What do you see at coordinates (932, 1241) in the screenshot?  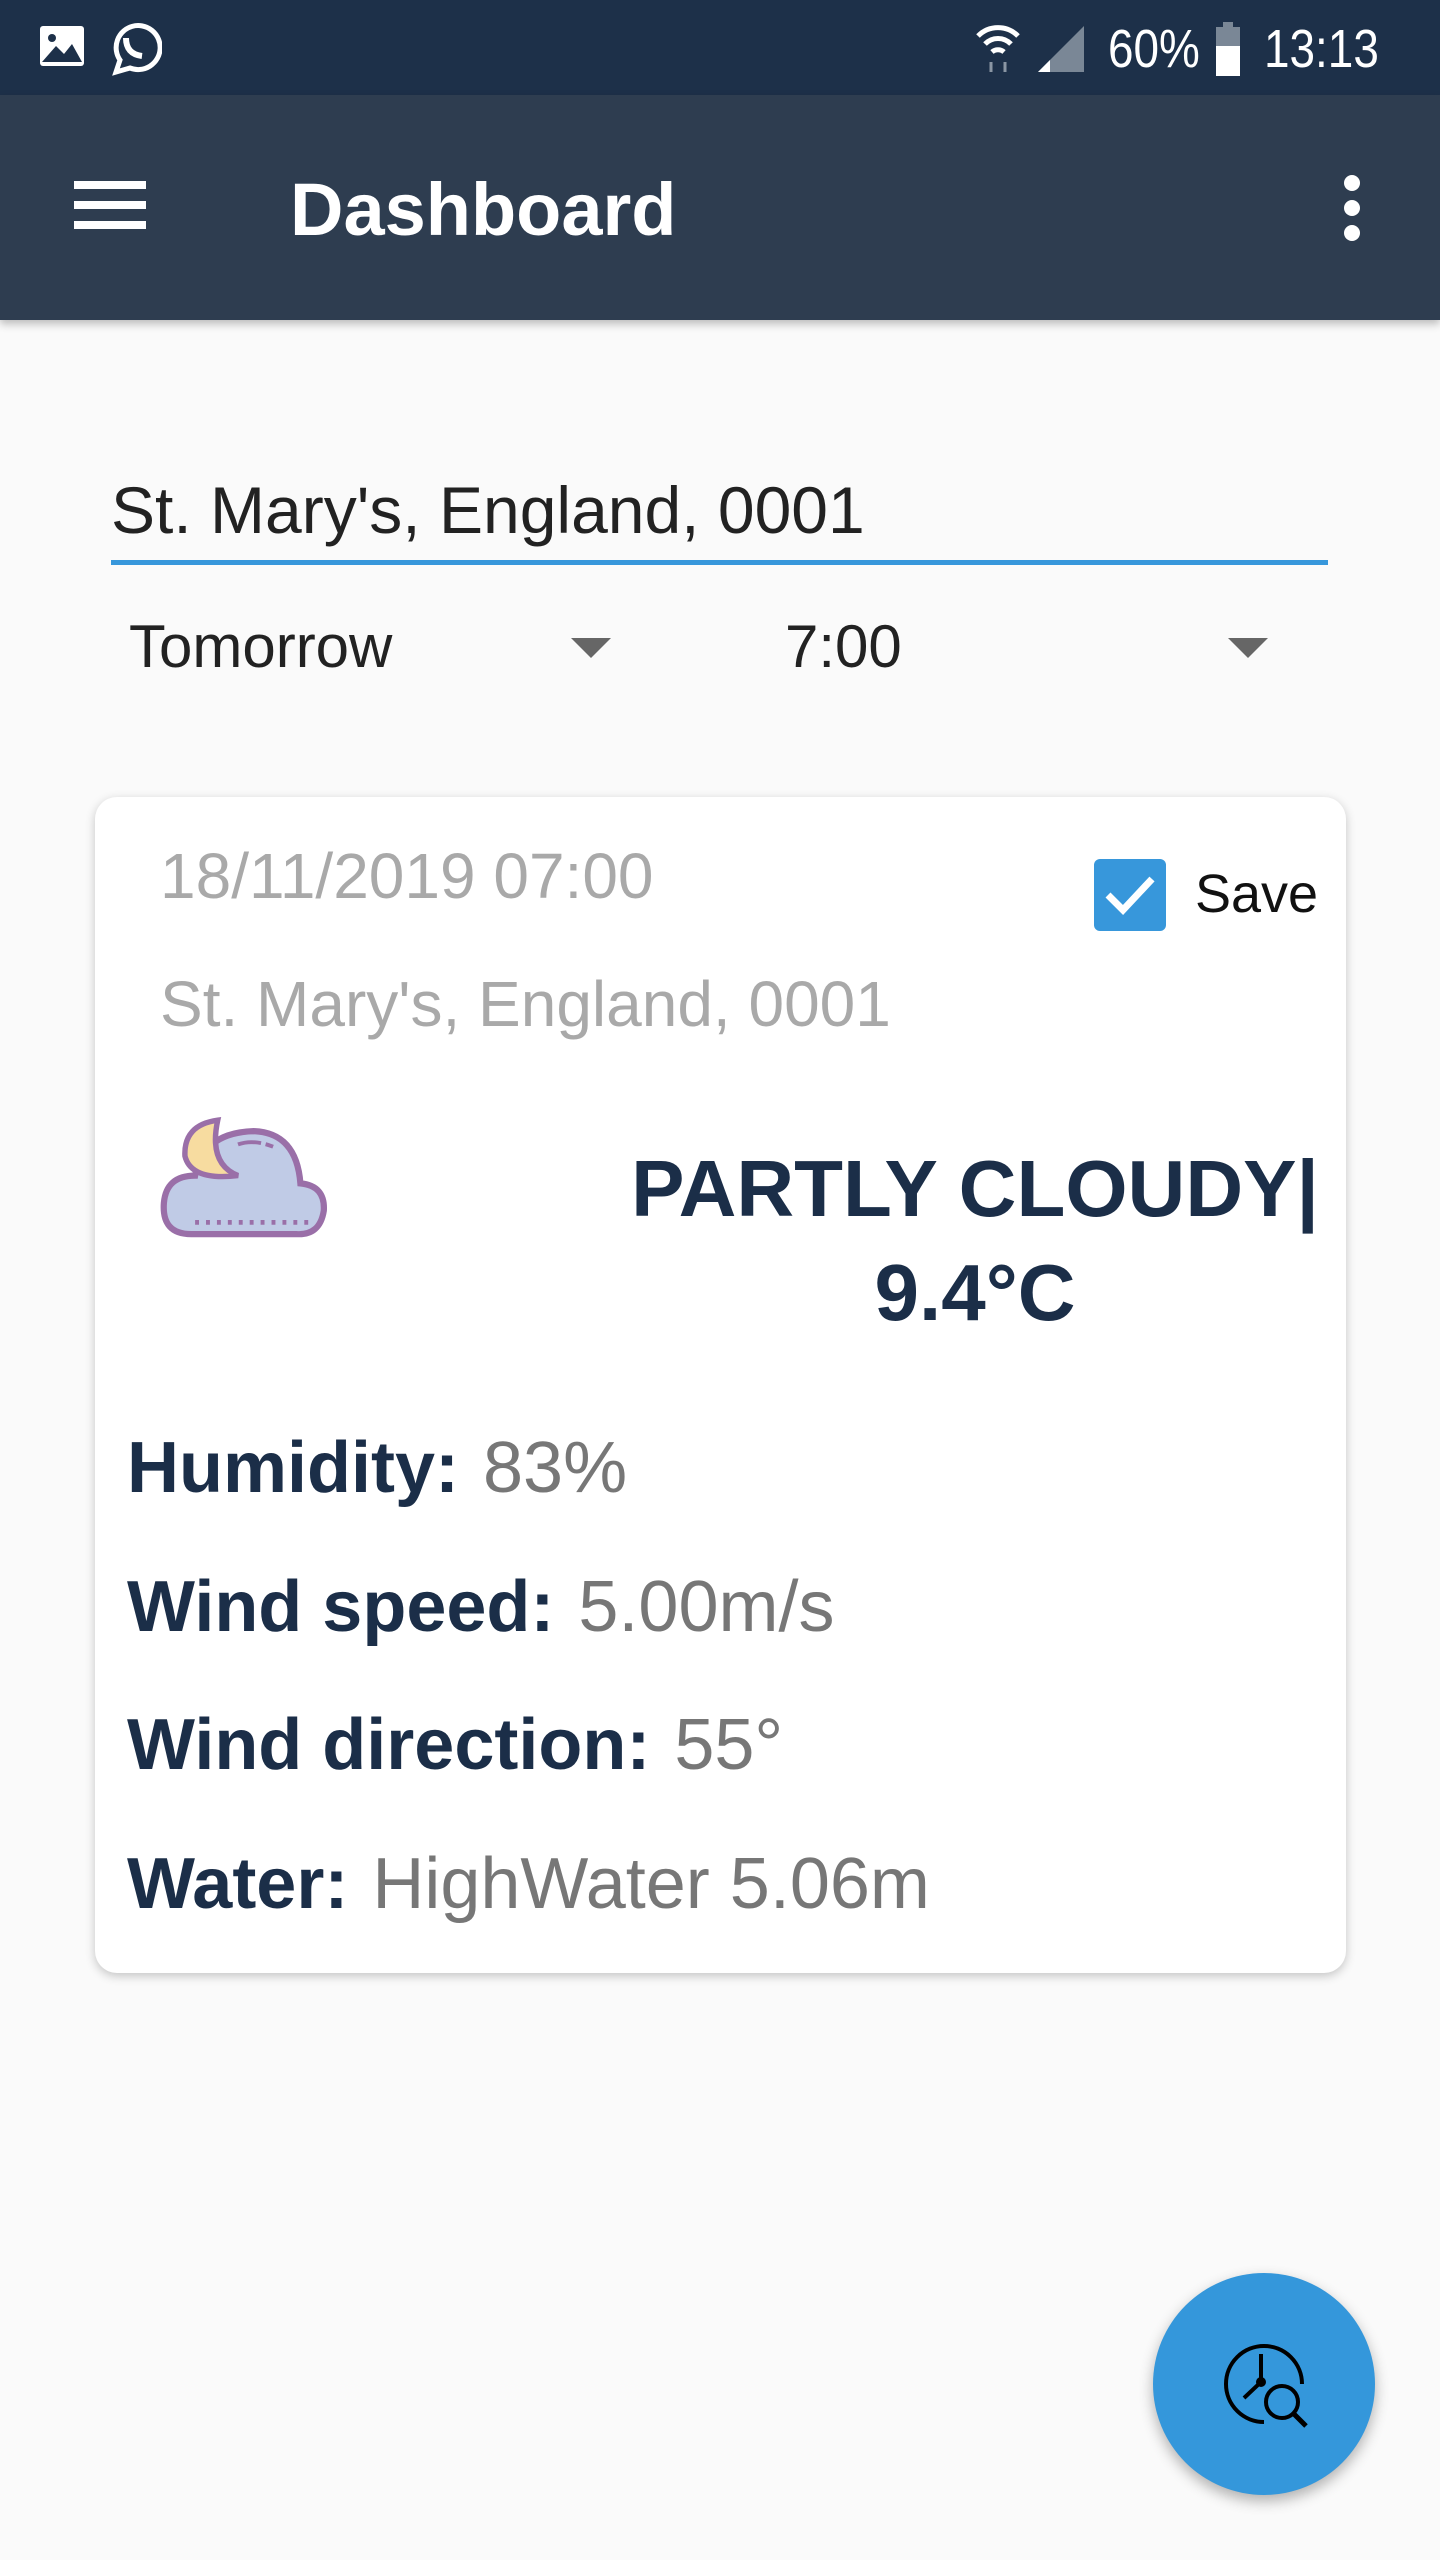 I see `weather-summary: PARTLY CLOUDY| 9.4°C` at bounding box center [932, 1241].